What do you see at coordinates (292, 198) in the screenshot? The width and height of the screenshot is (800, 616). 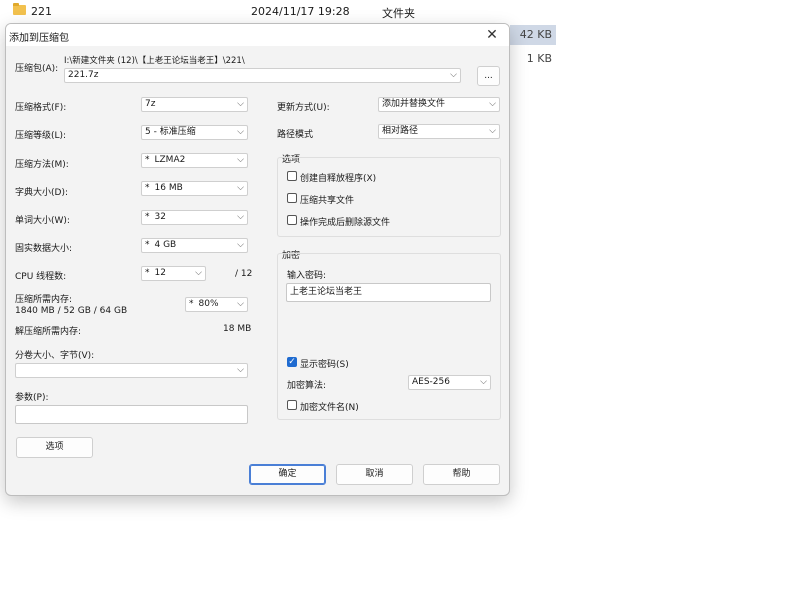 I see `shared-checkbox` at bounding box center [292, 198].